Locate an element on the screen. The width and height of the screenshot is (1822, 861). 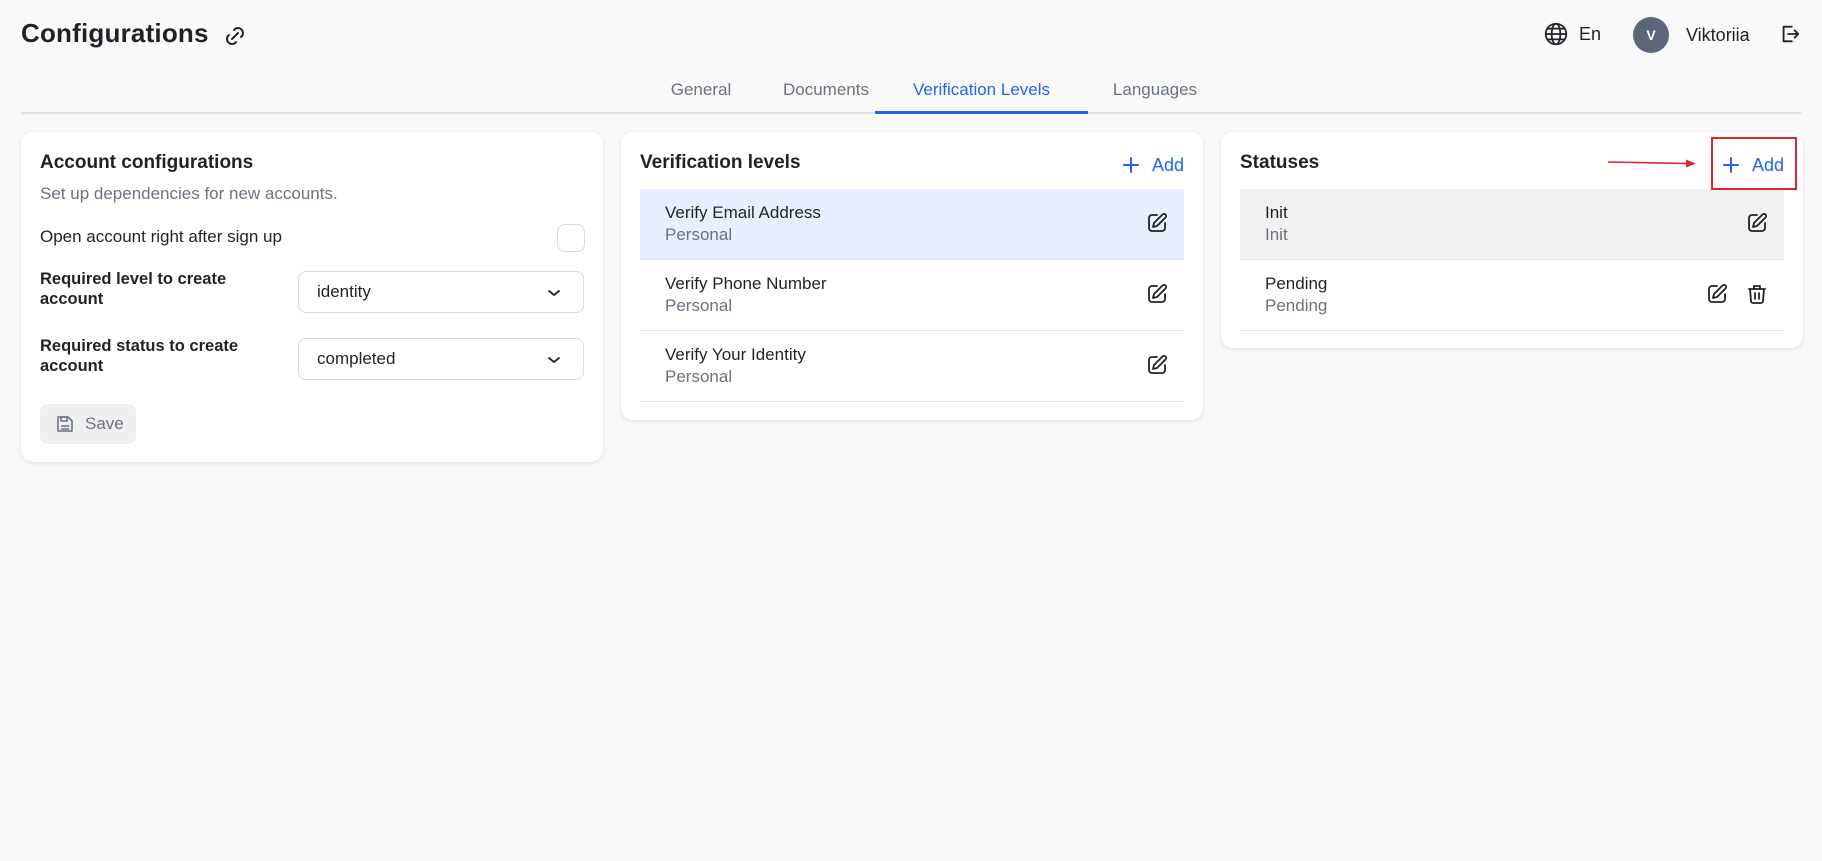
user-name: Viktoriia is located at coordinates (1718, 34).